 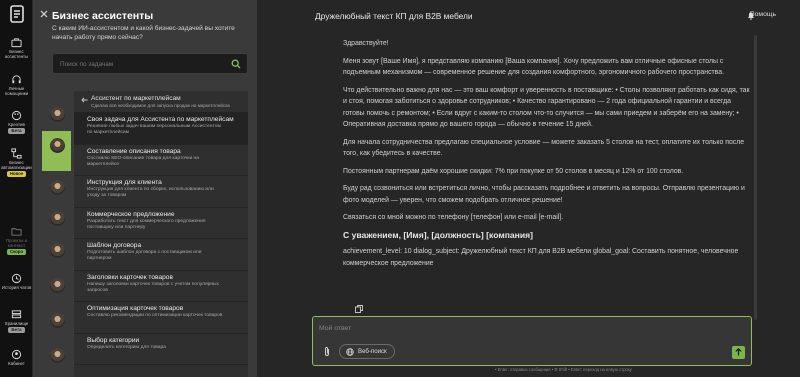 I want to click on search-icon, so click(x=236, y=64).